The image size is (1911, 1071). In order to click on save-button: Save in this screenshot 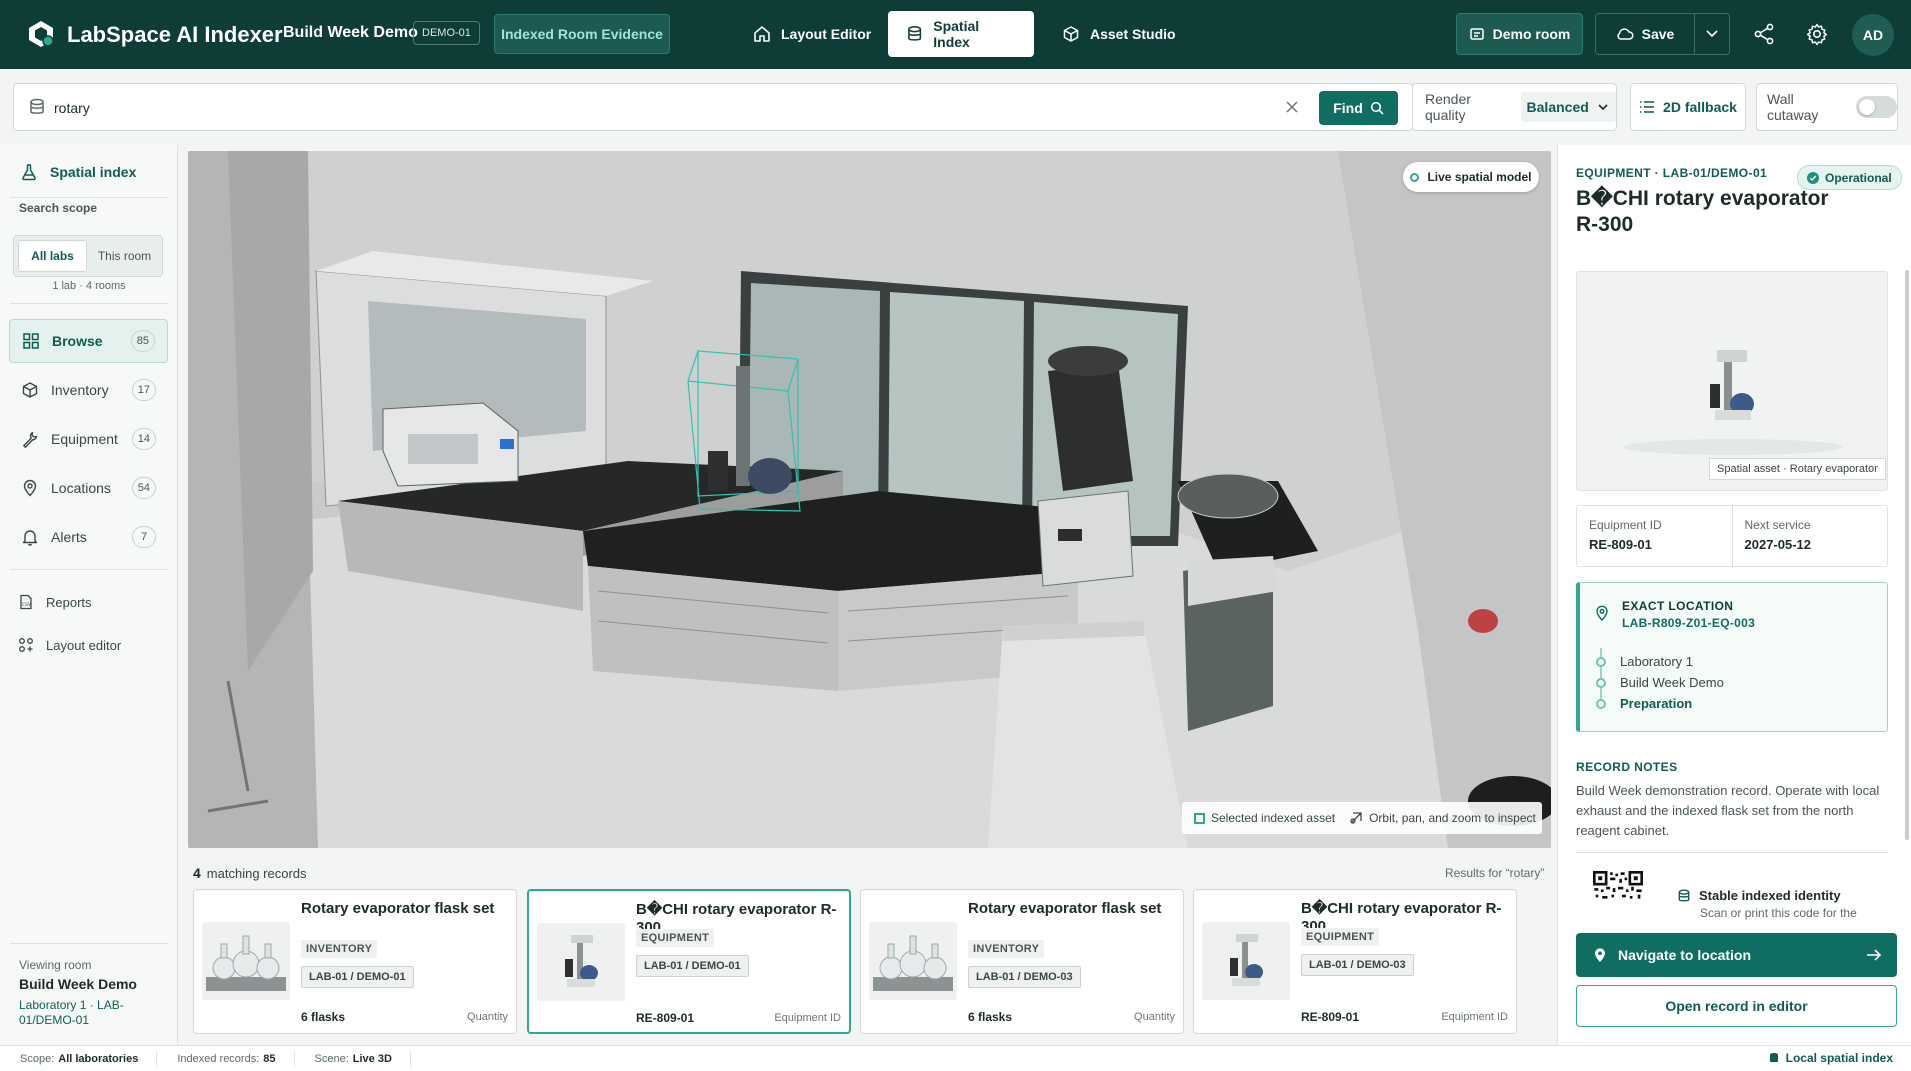, I will do `click(1645, 34)`.